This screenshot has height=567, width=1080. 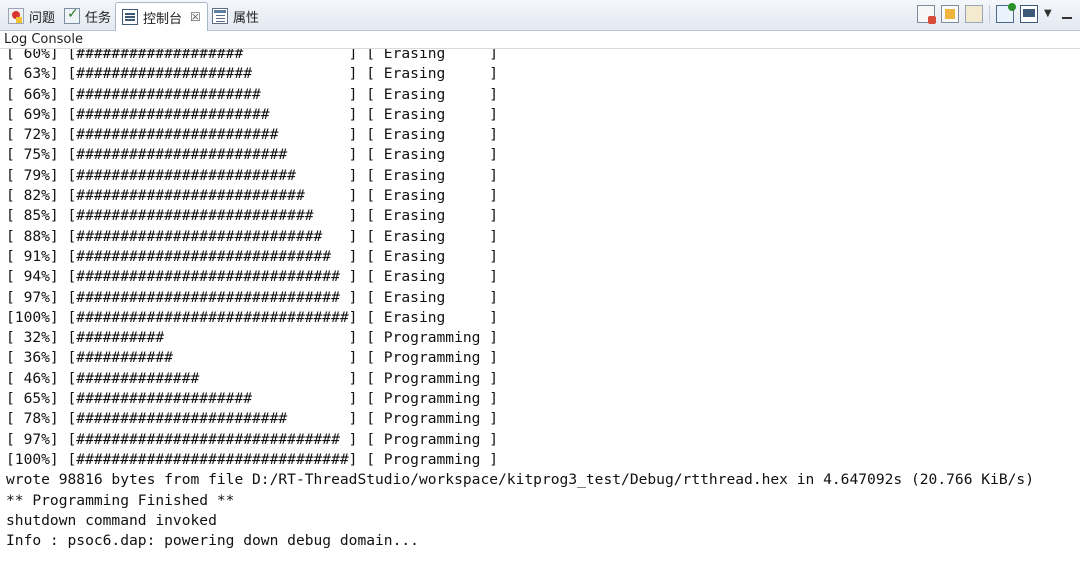 What do you see at coordinates (950, 14) in the screenshot?
I see `scroll-lock-icon` at bounding box center [950, 14].